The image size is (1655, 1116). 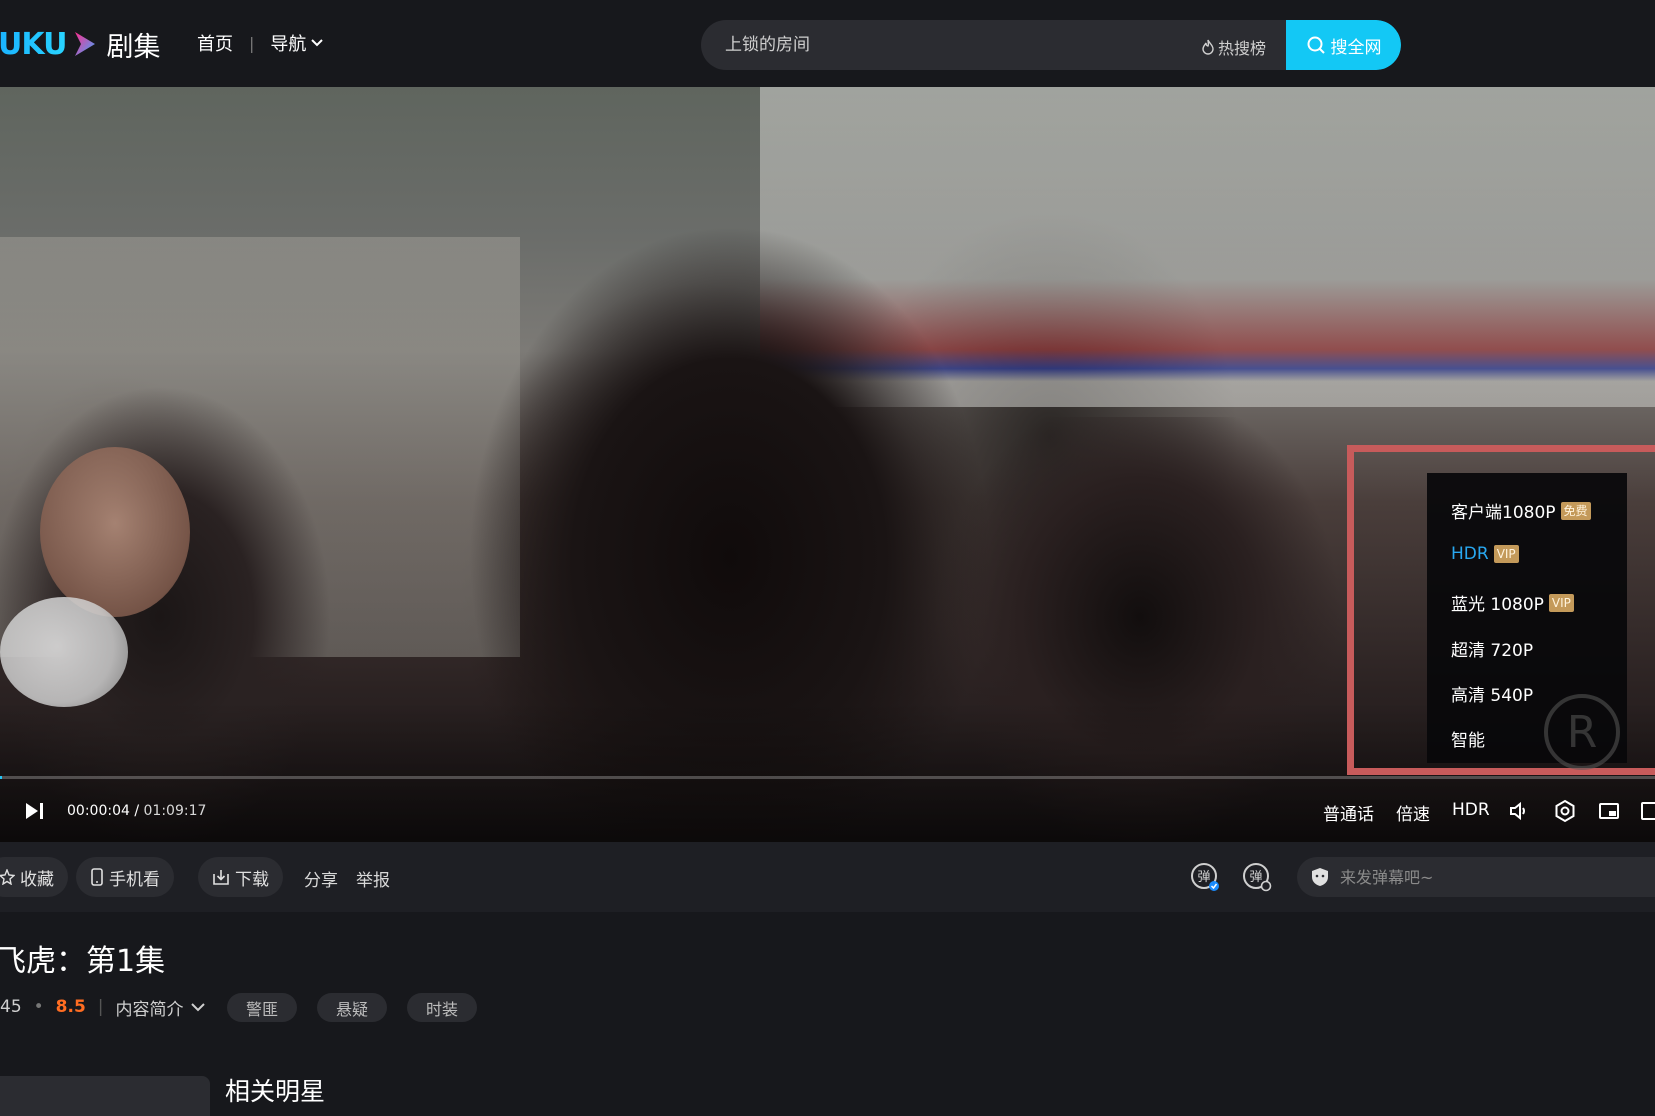 What do you see at coordinates (97, 877) in the screenshot?
I see `phone-icon` at bounding box center [97, 877].